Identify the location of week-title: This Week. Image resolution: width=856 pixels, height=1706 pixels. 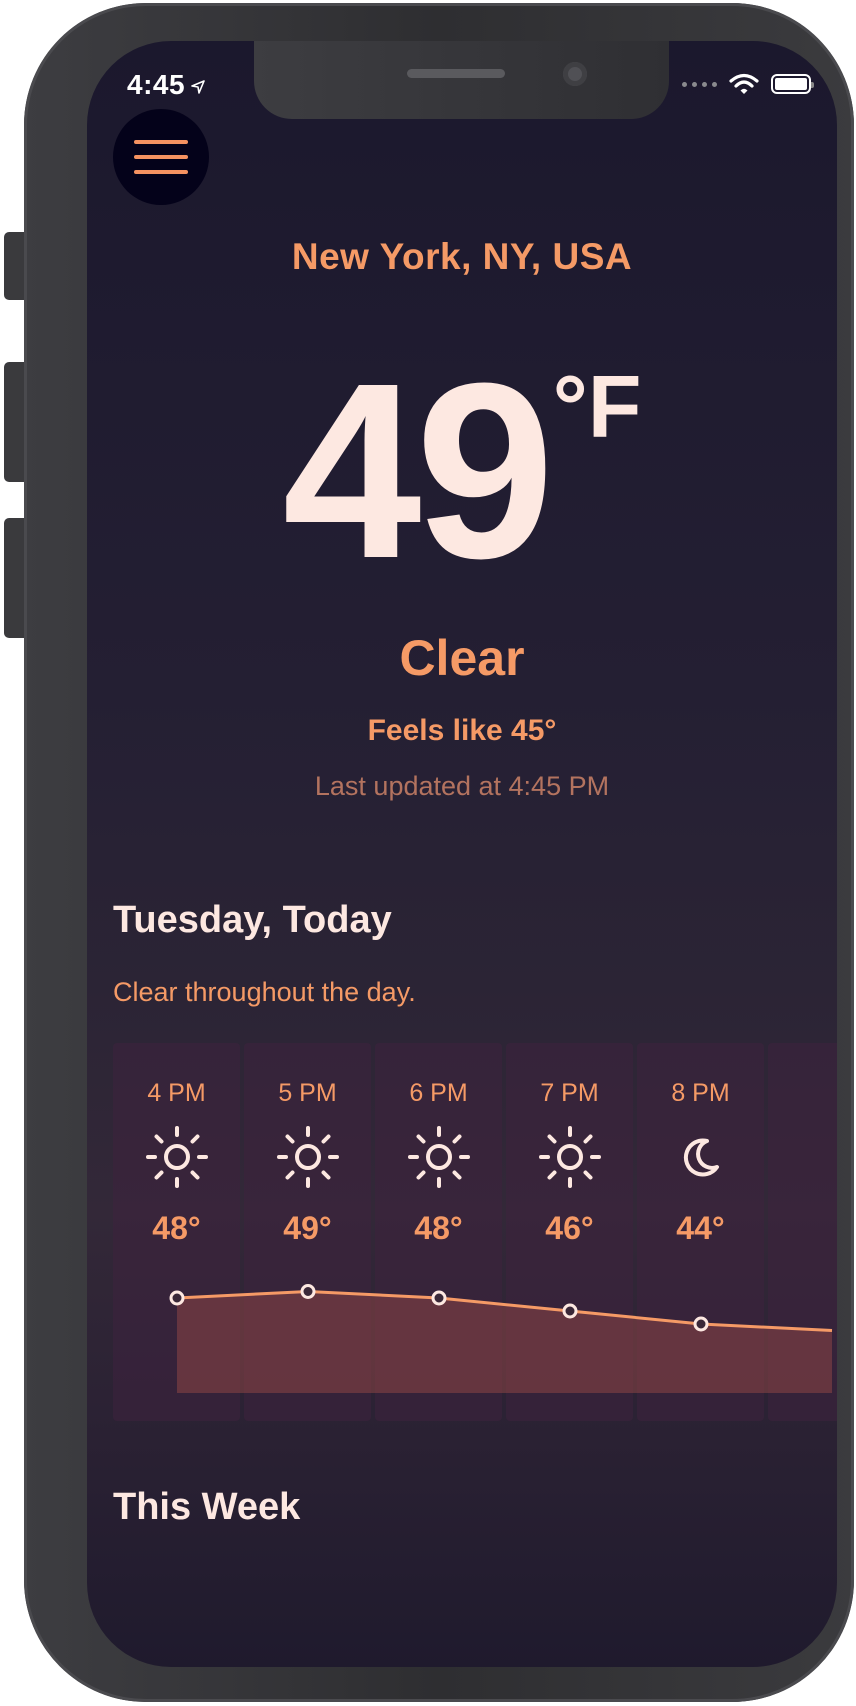
(207, 1507).